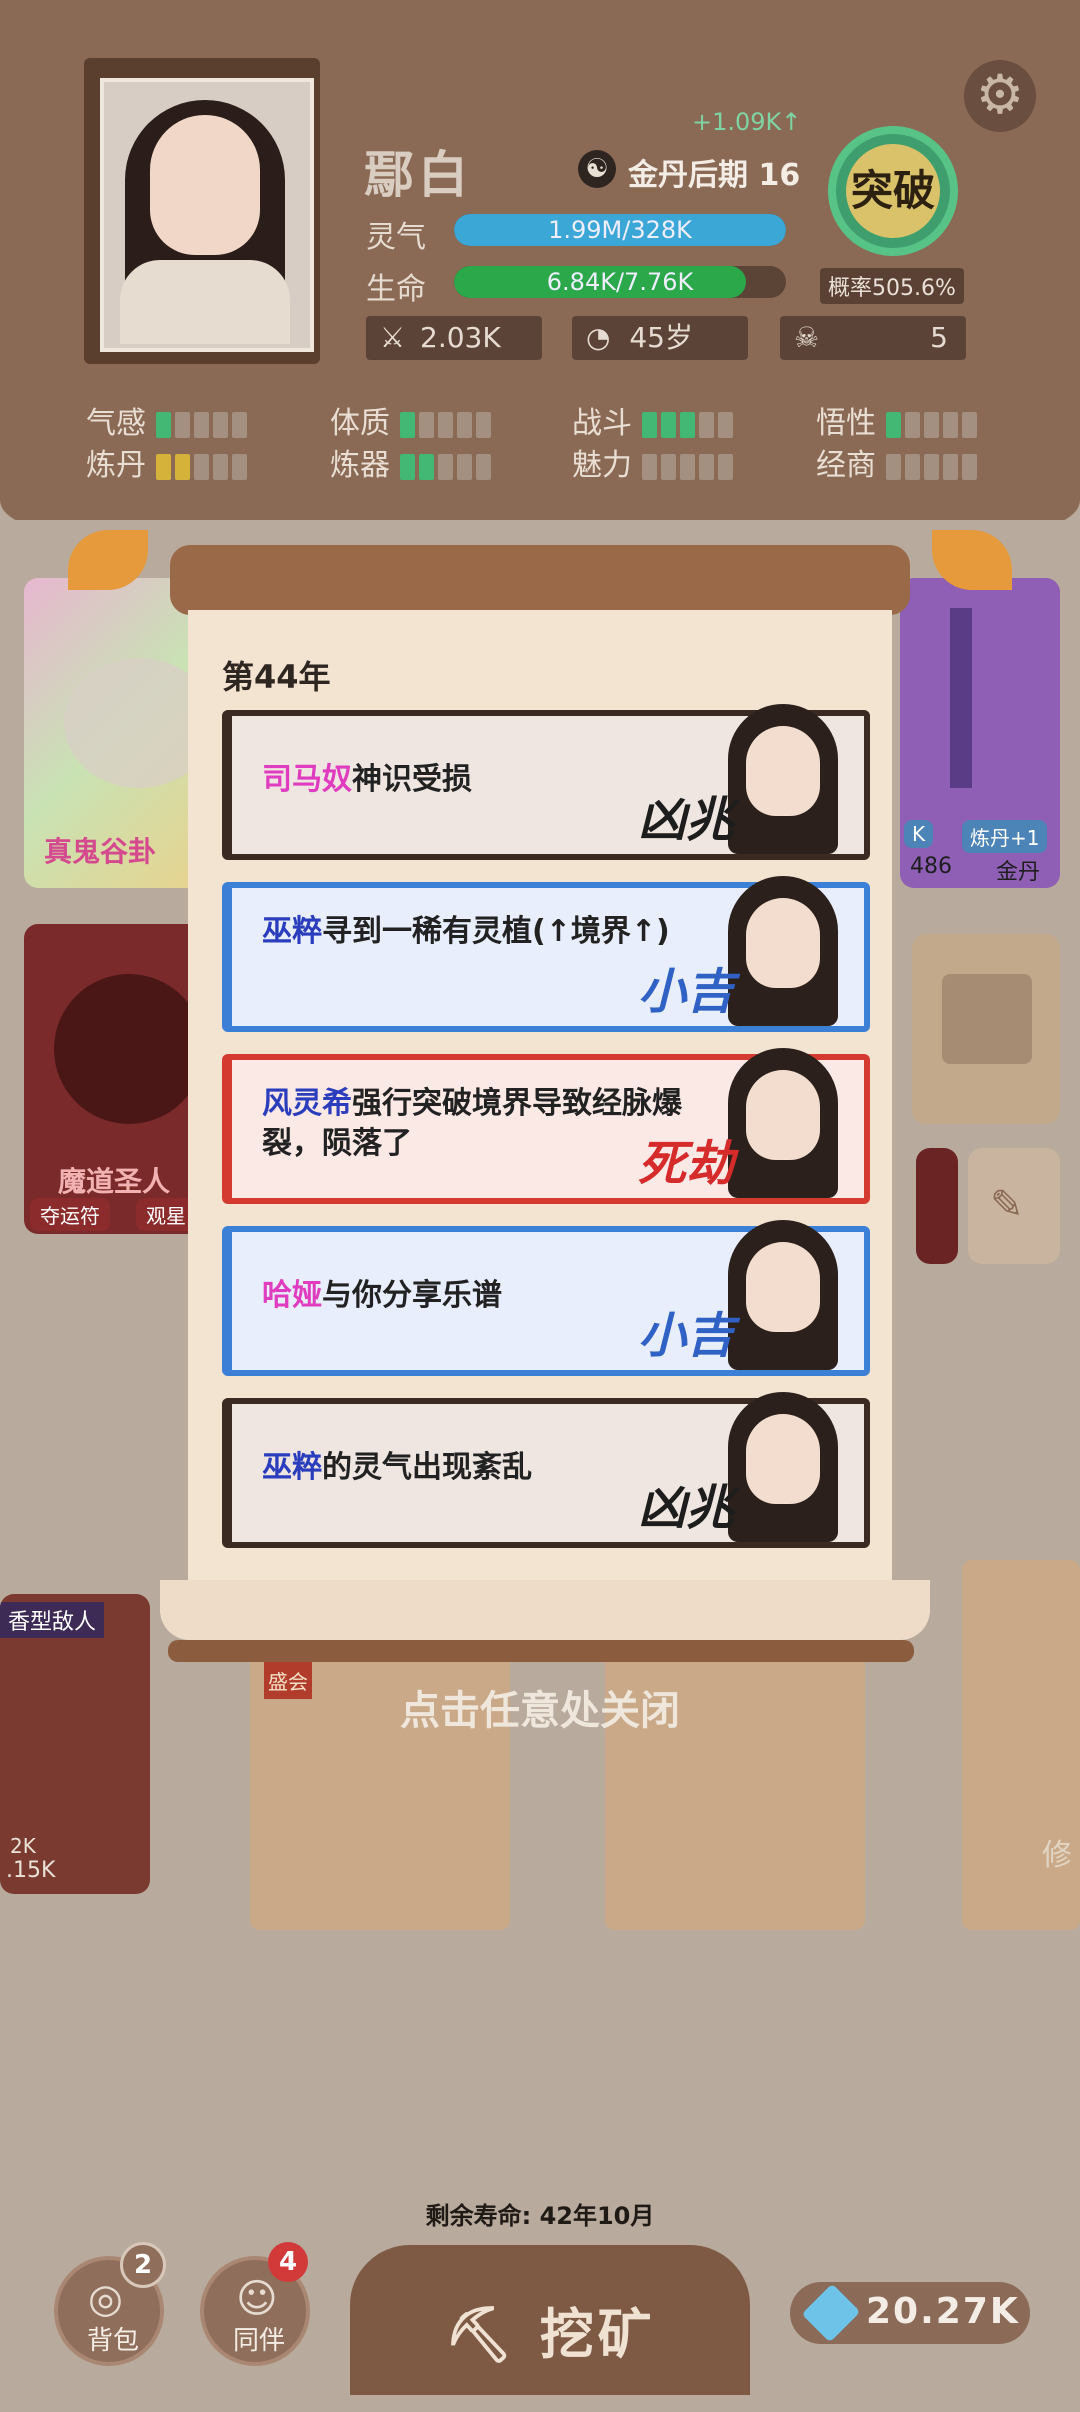 The height and width of the screenshot is (2412, 1080). What do you see at coordinates (846, 465) in the screenshot?
I see `attribute-label: 经商` at bounding box center [846, 465].